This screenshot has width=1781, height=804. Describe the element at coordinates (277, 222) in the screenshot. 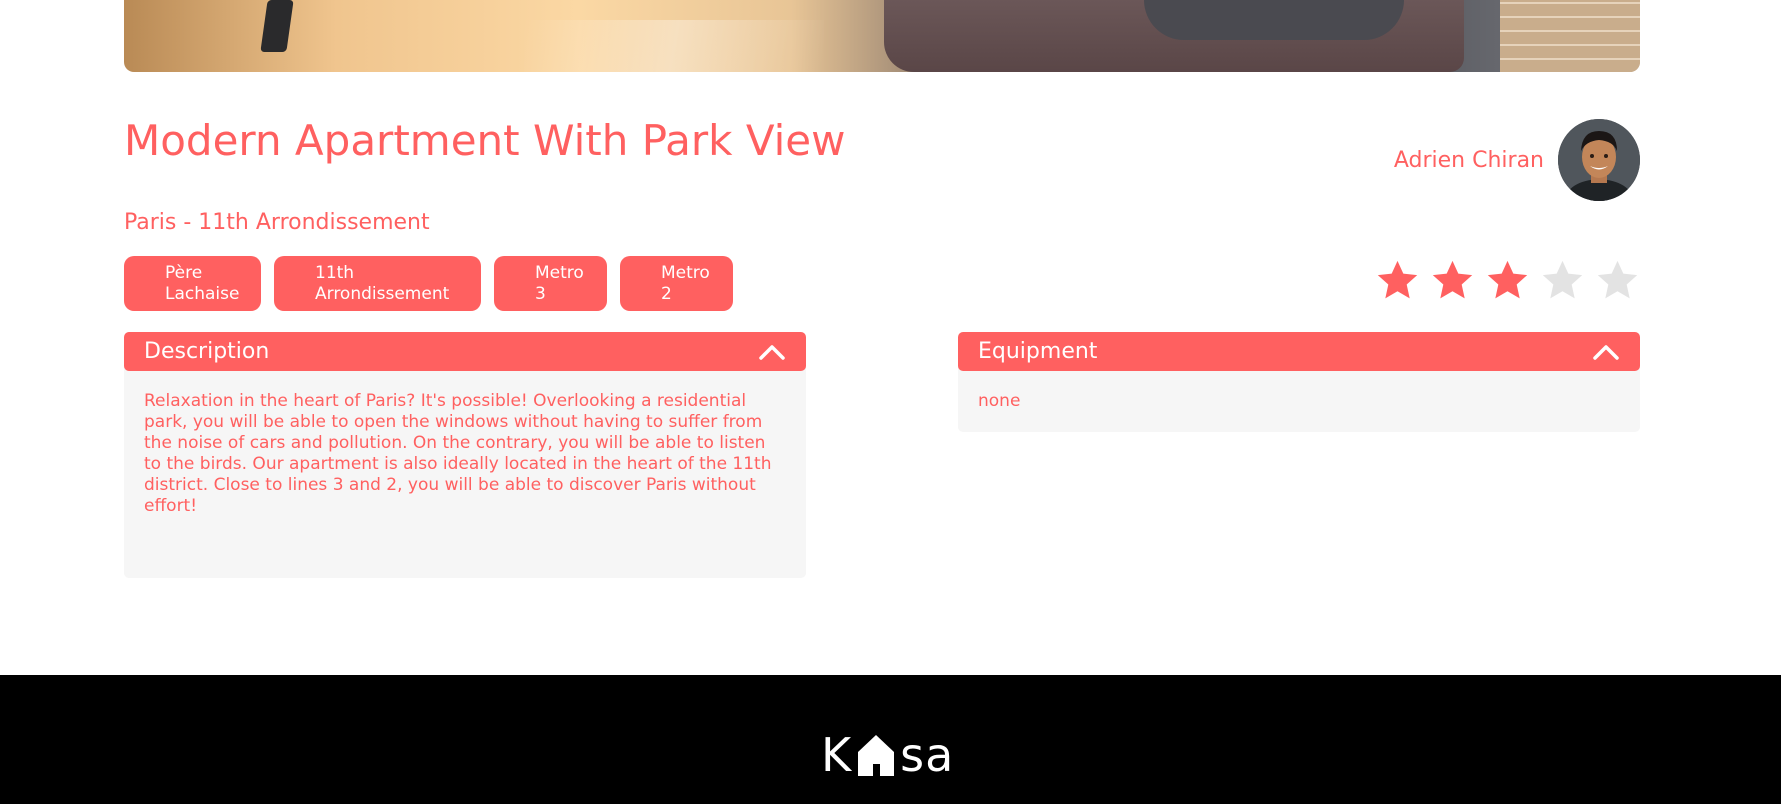

I see `listing-location: Paris - 11th Arrondissement` at that location.